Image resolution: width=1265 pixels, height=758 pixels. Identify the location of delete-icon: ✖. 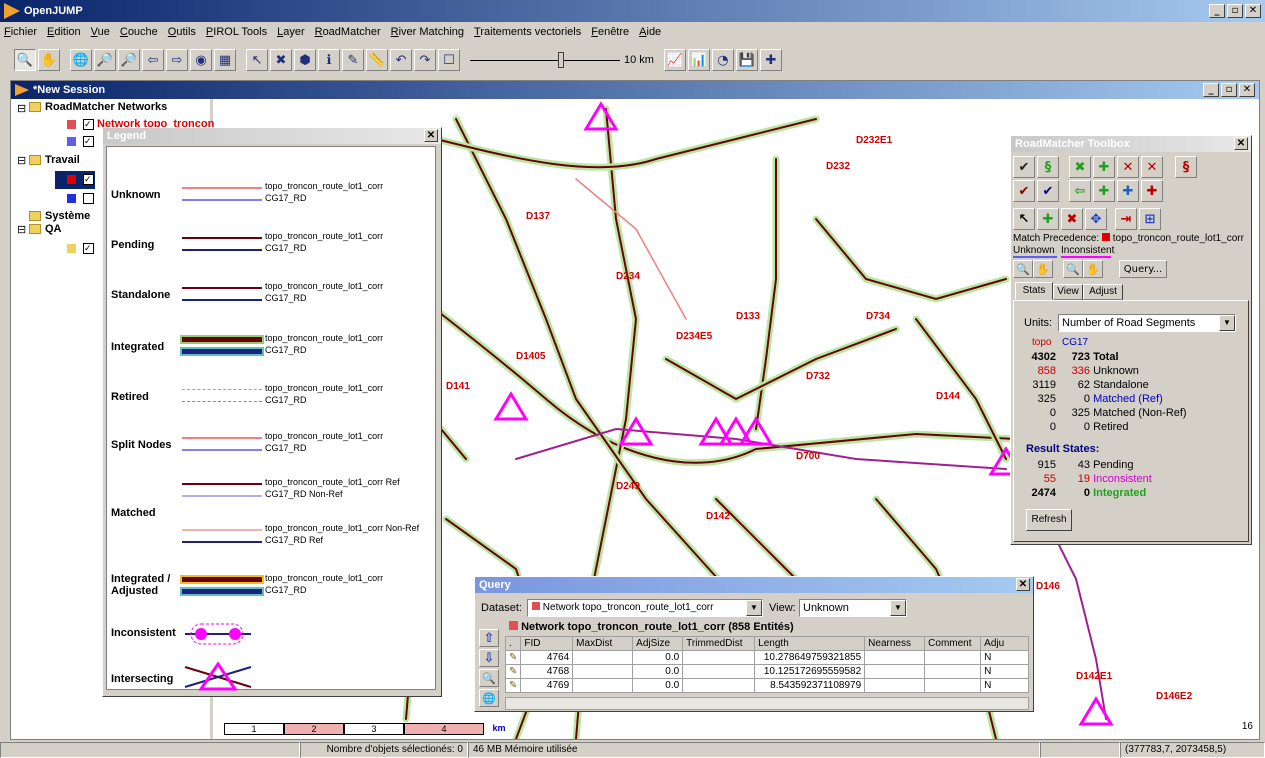
(281, 60).